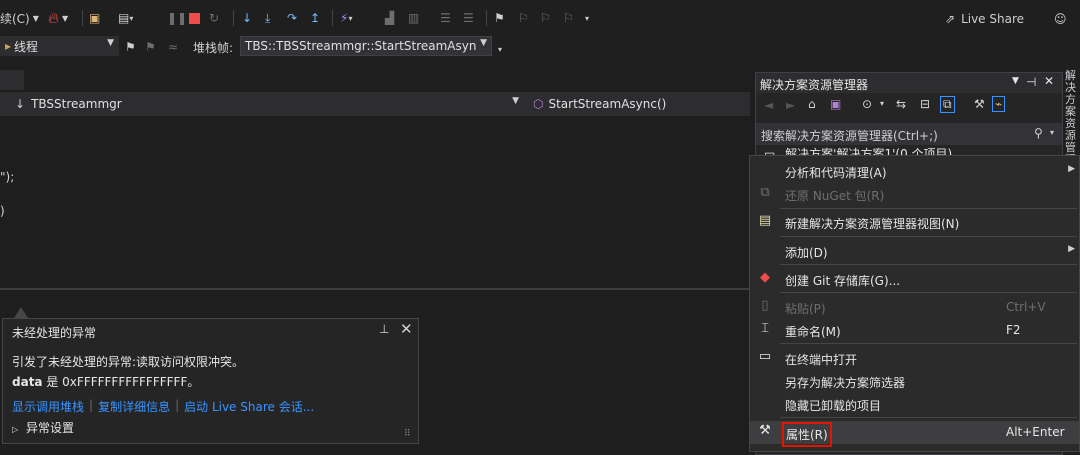 This screenshot has width=1080, height=455. Describe the element at coordinates (125, 18) in the screenshot. I see `layout-button: ▤ ▾` at that location.